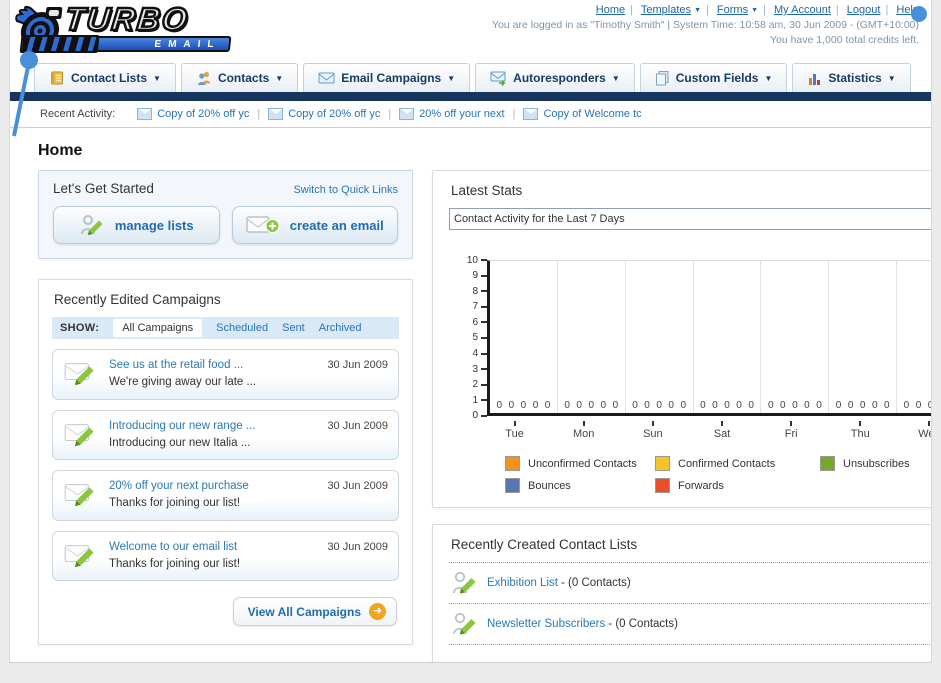 The width and height of the screenshot is (941, 683). I want to click on tab-label: Contact Lists, so click(109, 78).